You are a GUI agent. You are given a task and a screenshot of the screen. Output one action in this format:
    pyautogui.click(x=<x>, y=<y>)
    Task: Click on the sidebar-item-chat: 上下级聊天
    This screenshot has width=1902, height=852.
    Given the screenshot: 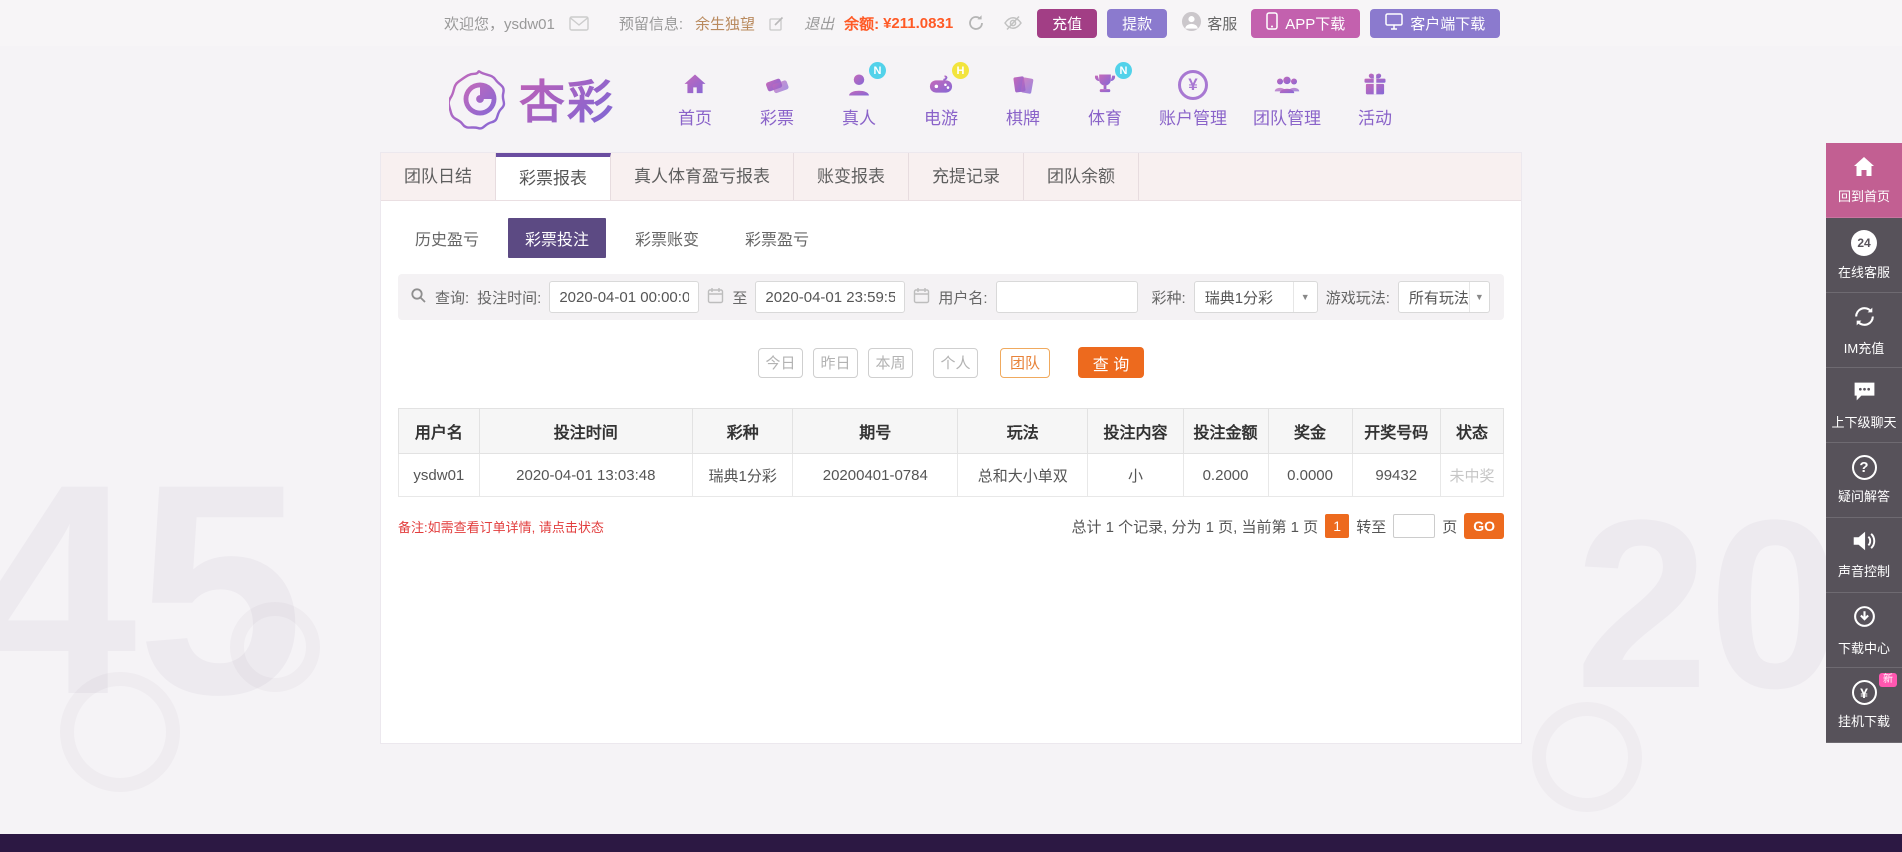 What is the action you would take?
    pyautogui.click(x=1864, y=405)
    